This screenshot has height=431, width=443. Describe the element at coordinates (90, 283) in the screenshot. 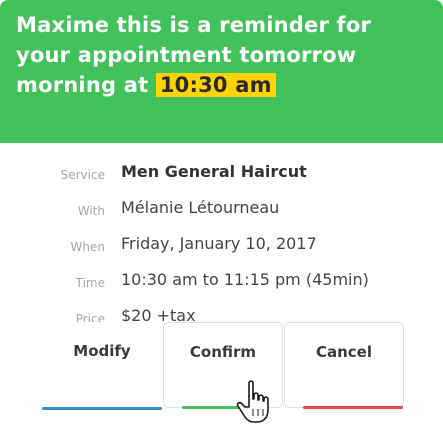

I see `time-label: Time` at that location.